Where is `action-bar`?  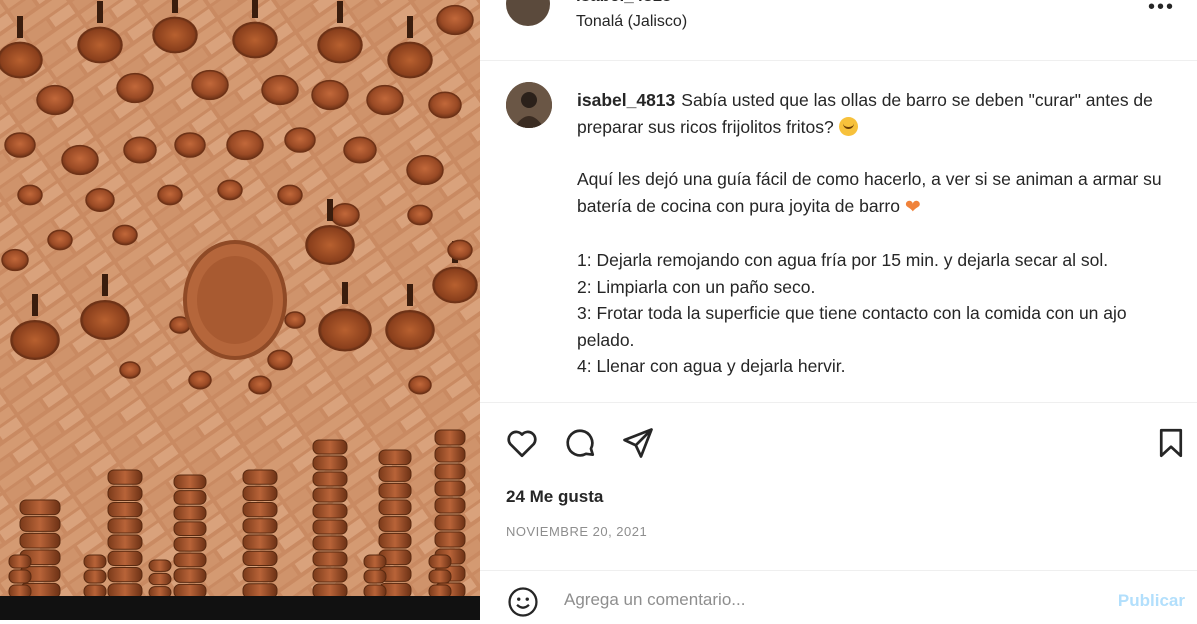 action-bar is located at coordinates (838, 442).